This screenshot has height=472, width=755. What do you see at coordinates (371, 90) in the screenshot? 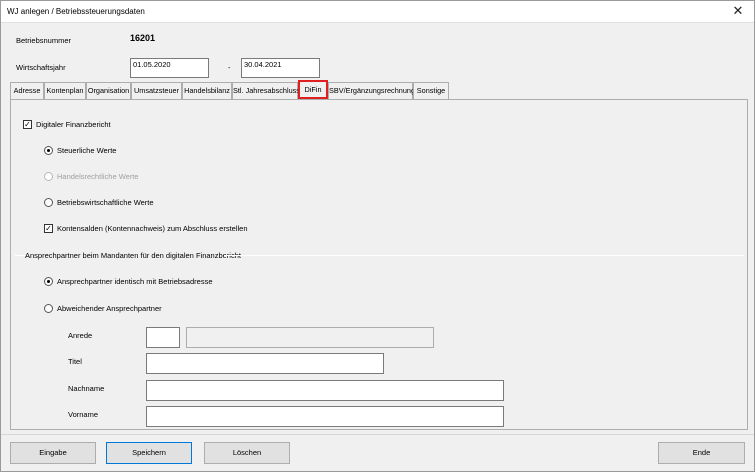
I see `tab-sbv-ergaenzungsrechnung: SBV/Ergänzungsrechnung` at bounding box center [371, 90].